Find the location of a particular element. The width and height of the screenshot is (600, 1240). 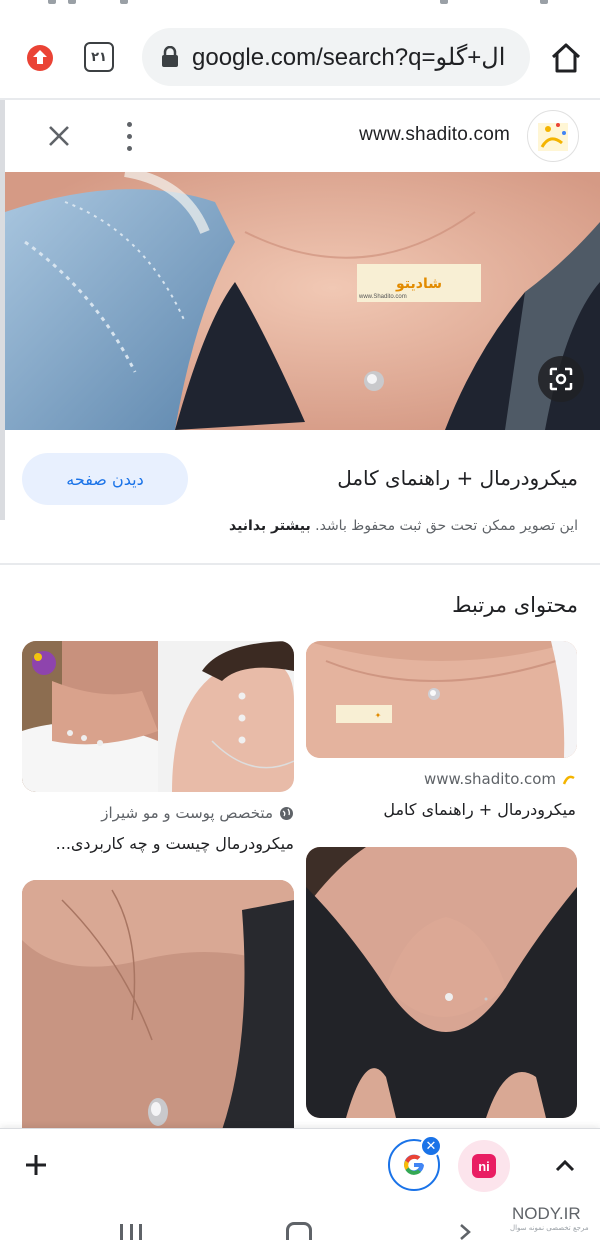

home-button is located at coordinates (40, 58).